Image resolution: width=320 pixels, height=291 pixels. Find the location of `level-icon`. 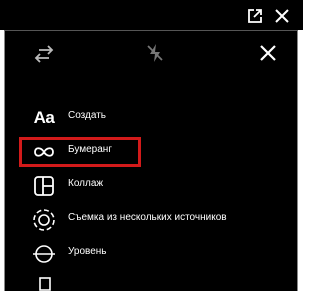

level-icon is located at coordinates (44, 254).